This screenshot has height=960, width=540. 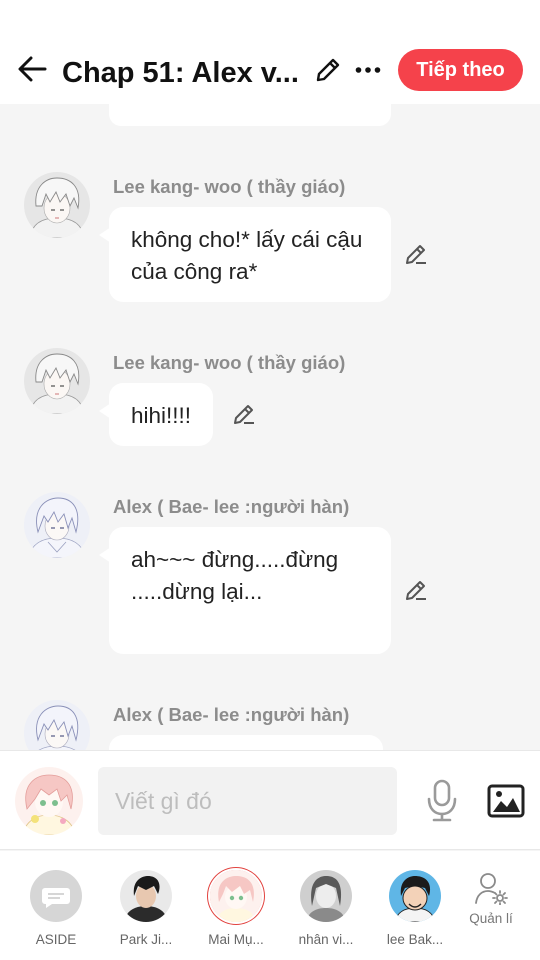 I want to click on chat-bubble-icon, so click(x=56, y=896).